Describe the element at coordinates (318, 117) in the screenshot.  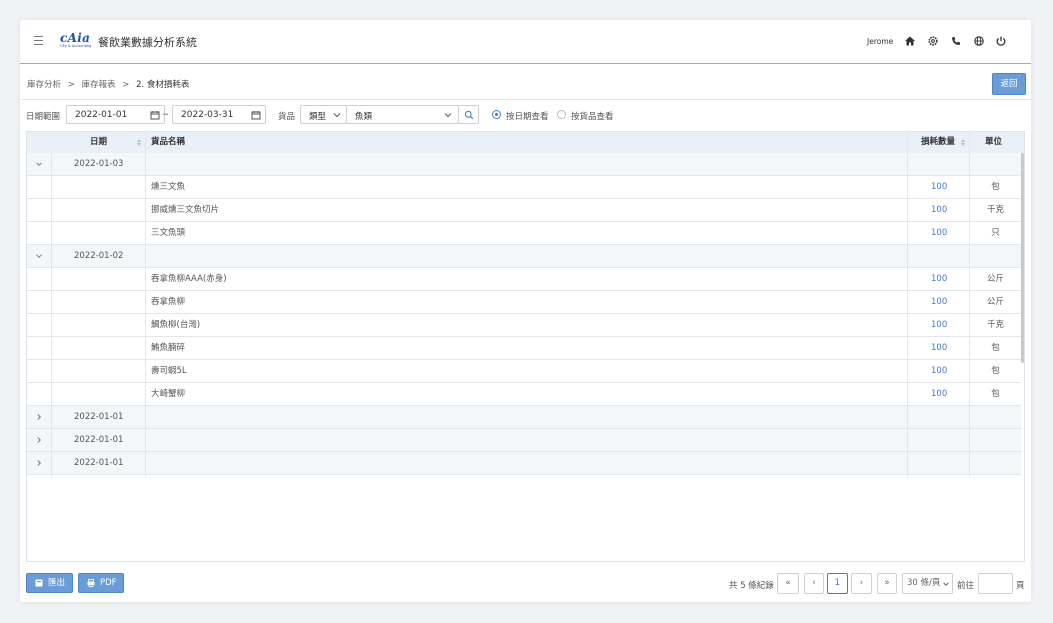
I see `type-select-value: 類型` at that location.